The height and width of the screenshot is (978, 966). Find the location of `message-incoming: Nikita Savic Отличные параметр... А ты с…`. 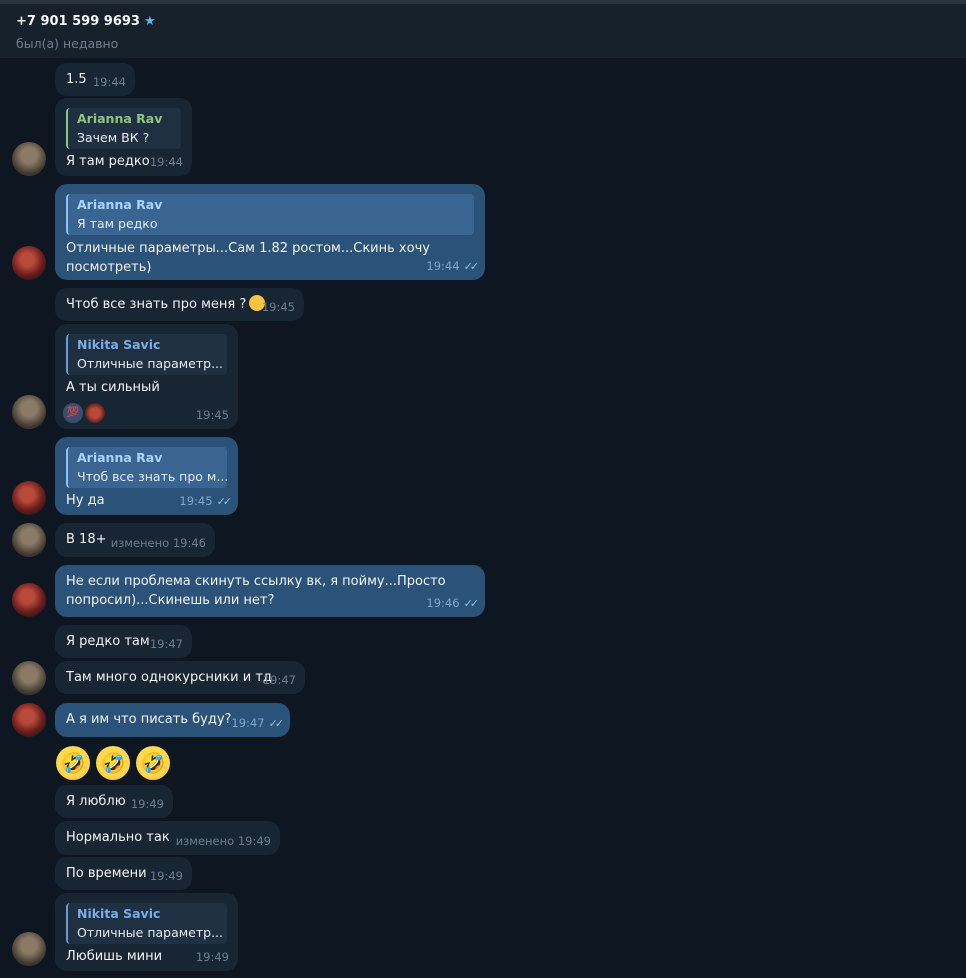

message-incoming: Nikita Savic Отличные параметр... А ты с… is located at coordinates (146, 376).